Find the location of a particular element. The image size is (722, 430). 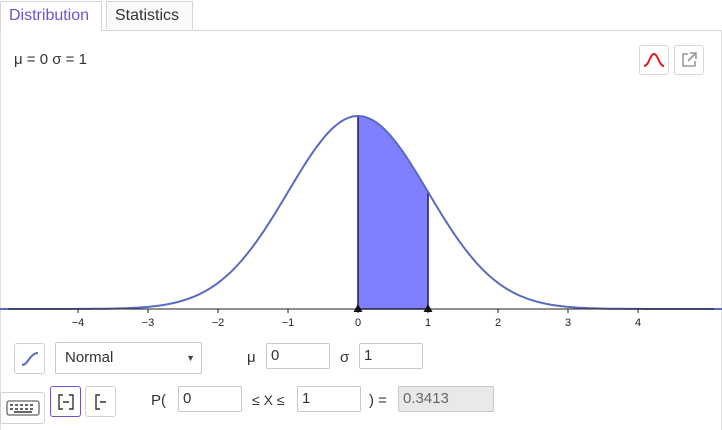

x-tick-label: 0 is located at coordinates (358, 323).